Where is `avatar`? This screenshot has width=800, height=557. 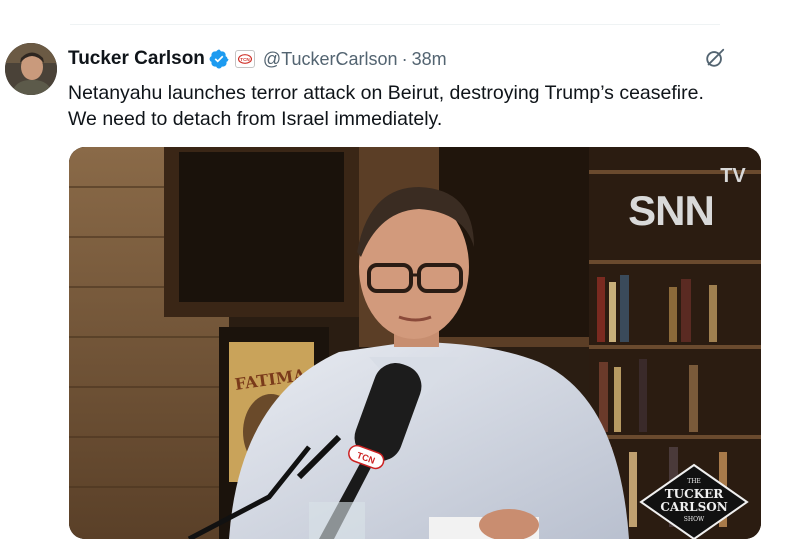
avatar is located at coordinates (31, 69).